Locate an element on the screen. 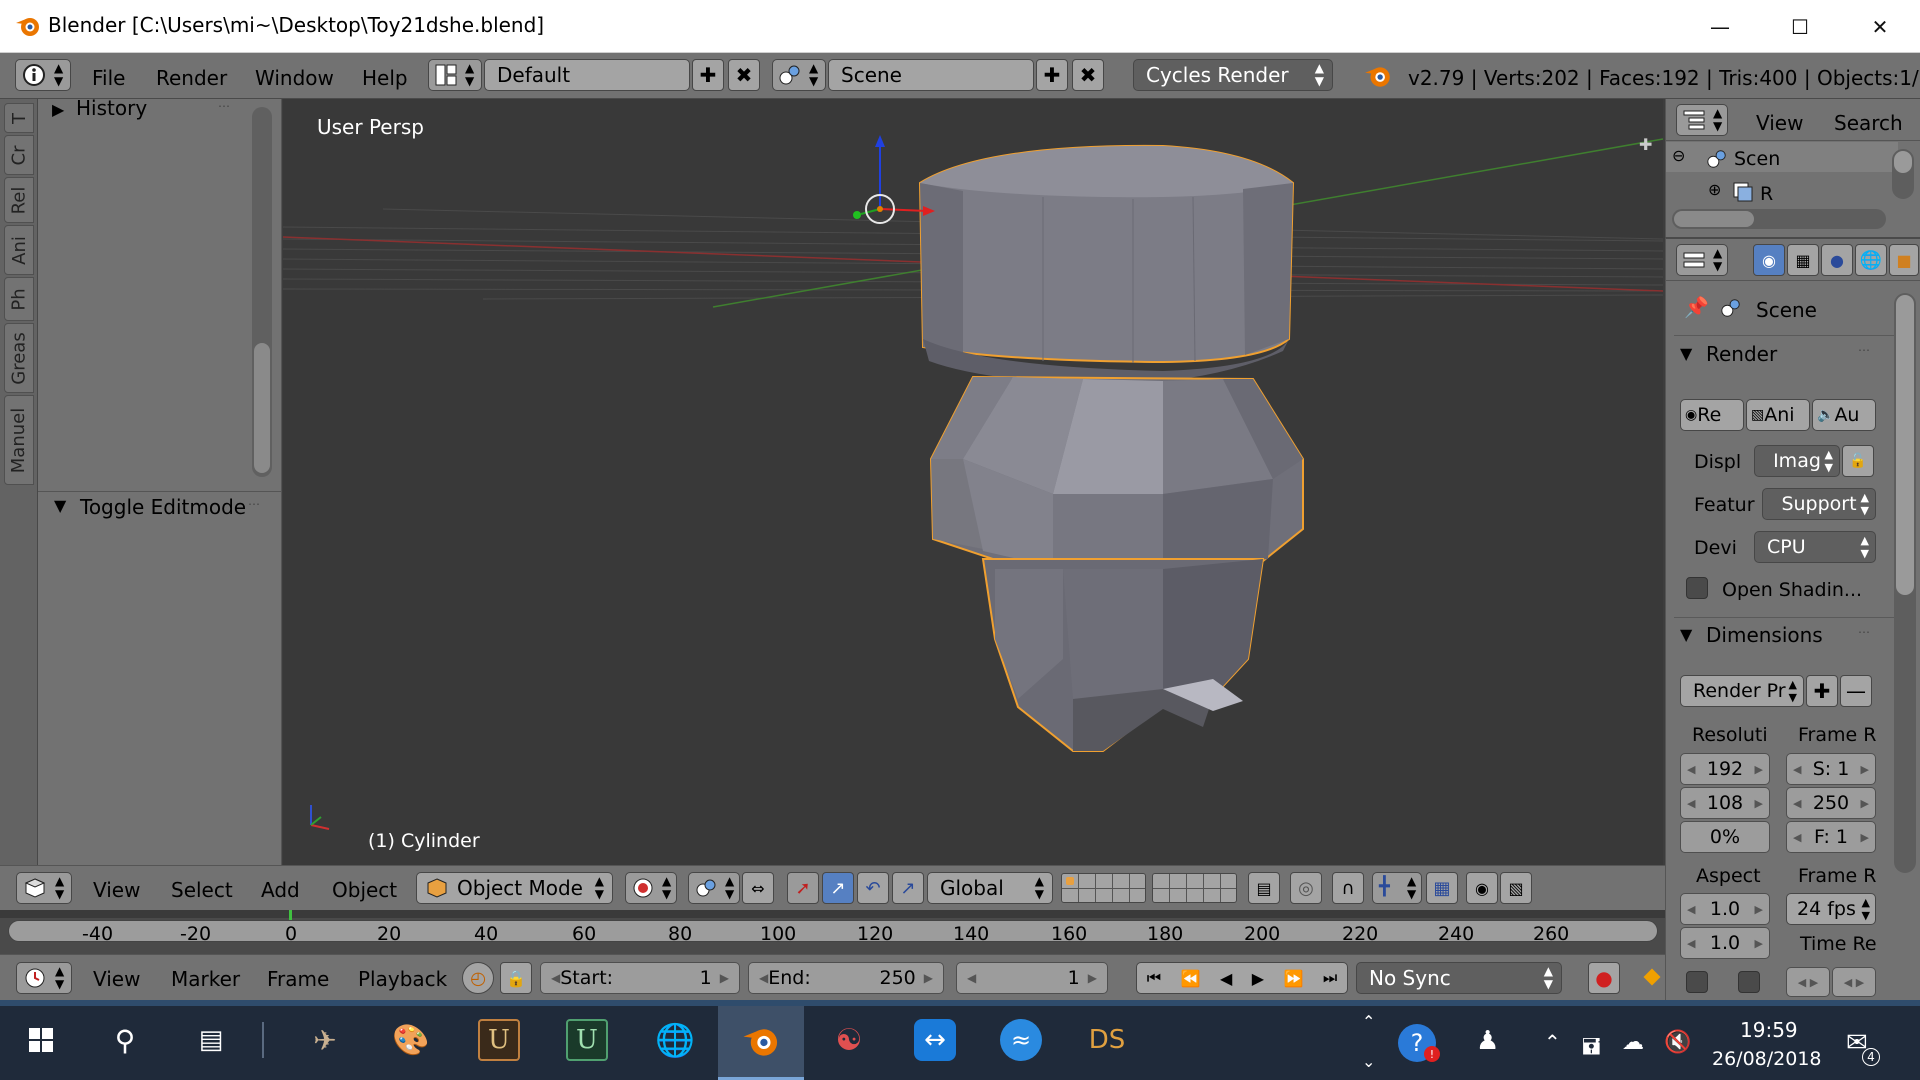 Image resolution: width=1920 pixels, height=1080 pixels. taskbar-app-unreal: U is located at coordinates (499, 1040).